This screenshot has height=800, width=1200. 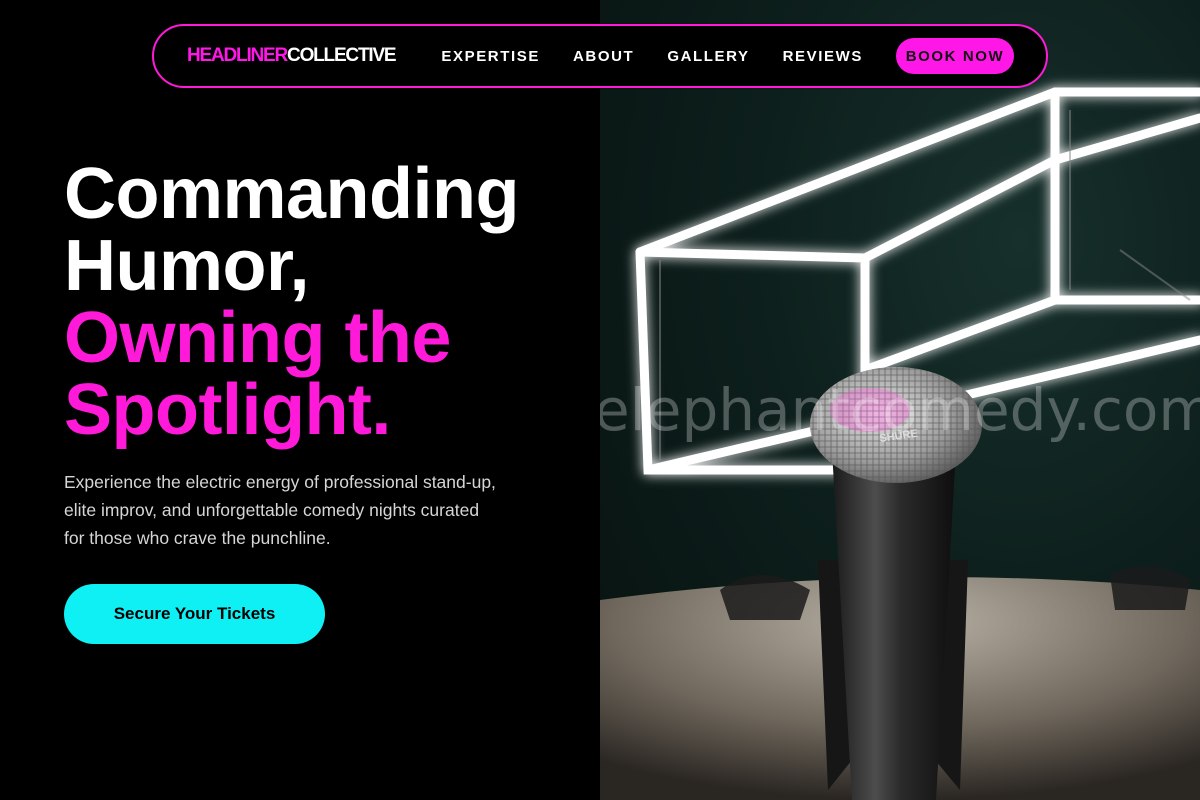 What do you see at coordinates (894, 625) in the screenshot?
I see `mic-body` at bounding box center [894, 625].